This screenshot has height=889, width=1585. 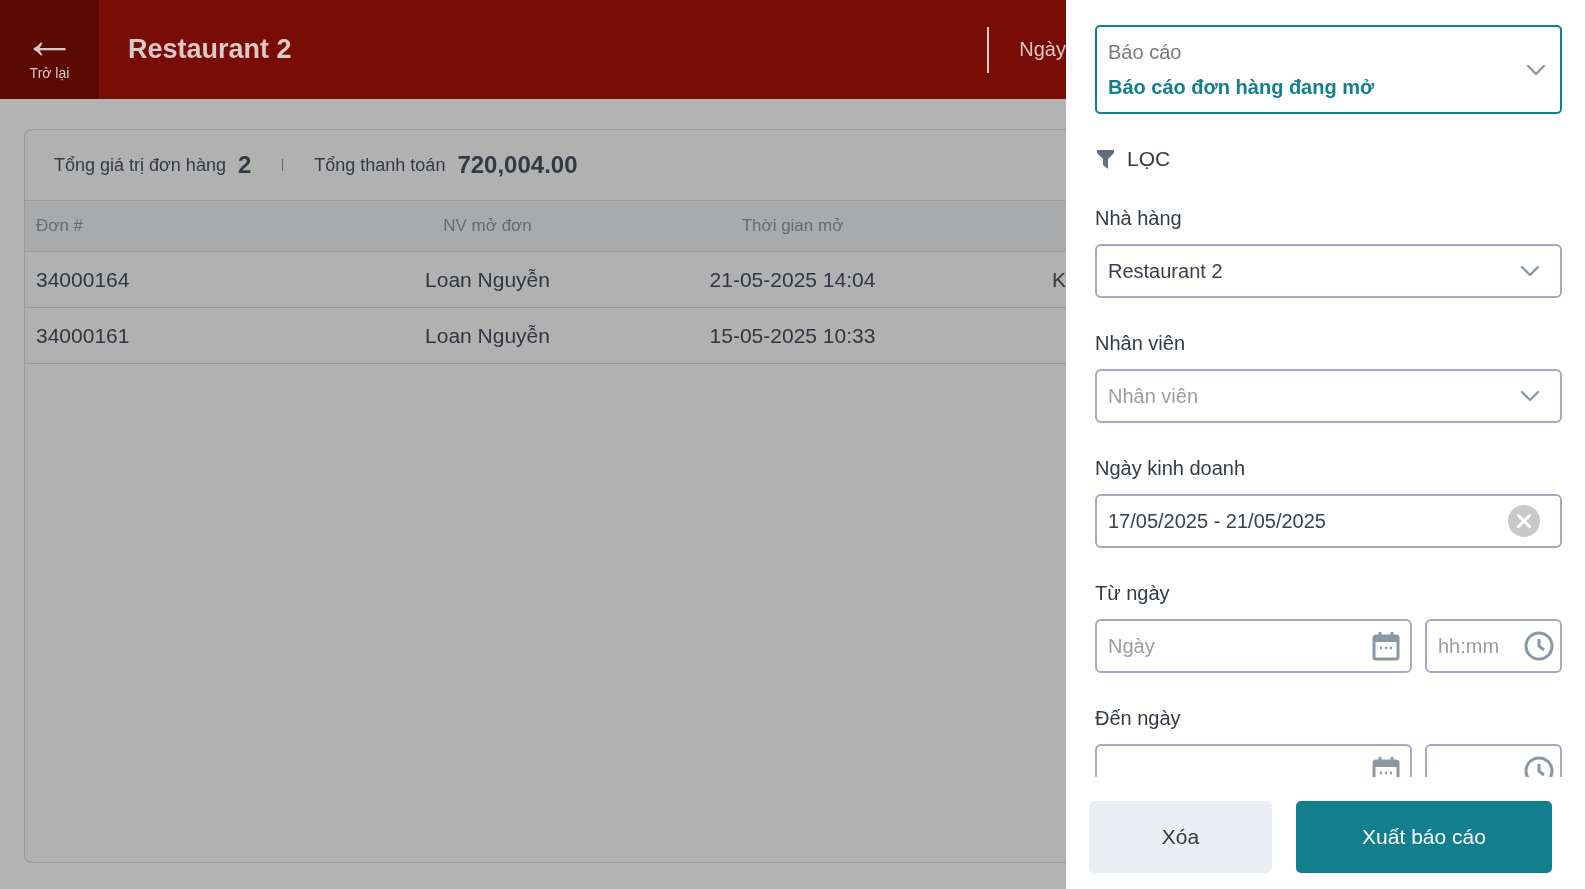 I want to click on field-label: Nhà hàng, so click(x=1139, y=218).